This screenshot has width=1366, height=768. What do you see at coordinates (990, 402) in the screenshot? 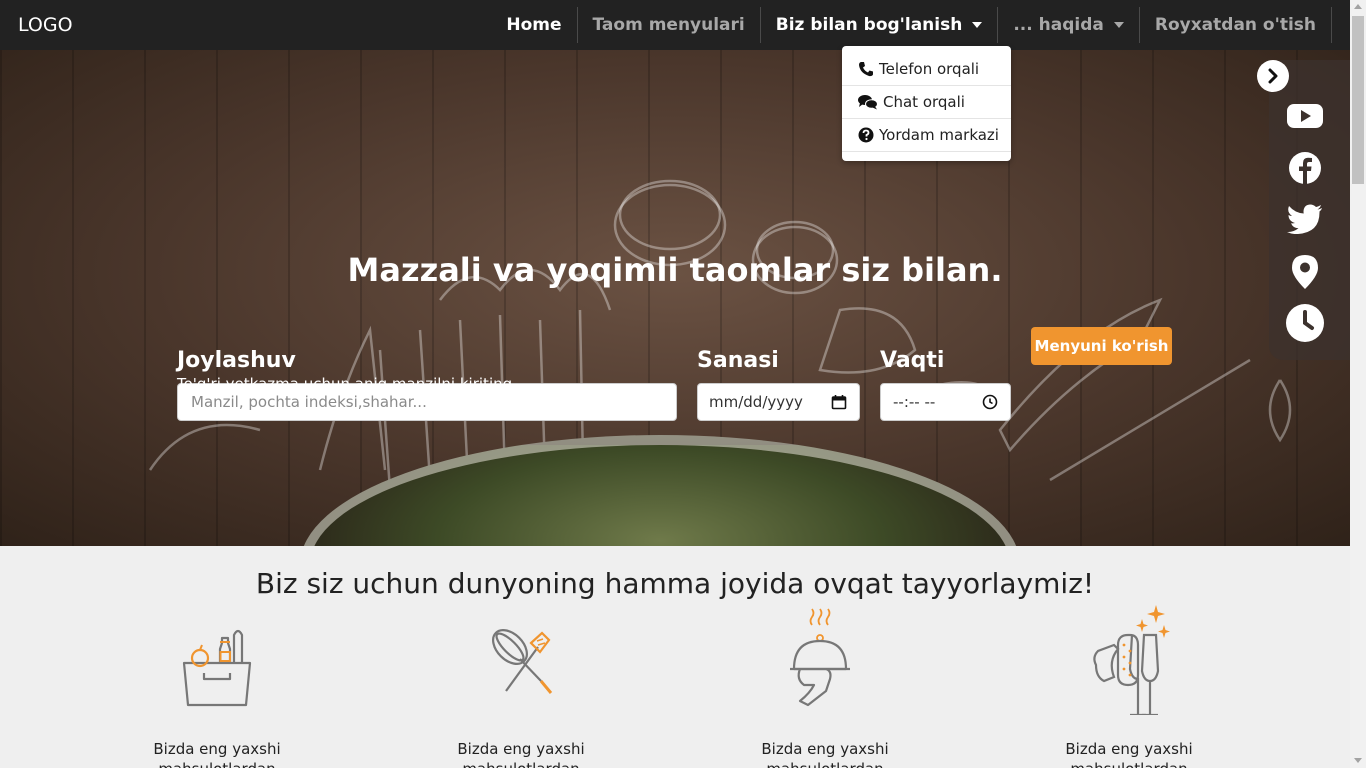
I see `clock-small-icon` at bounding box center [990, 402].